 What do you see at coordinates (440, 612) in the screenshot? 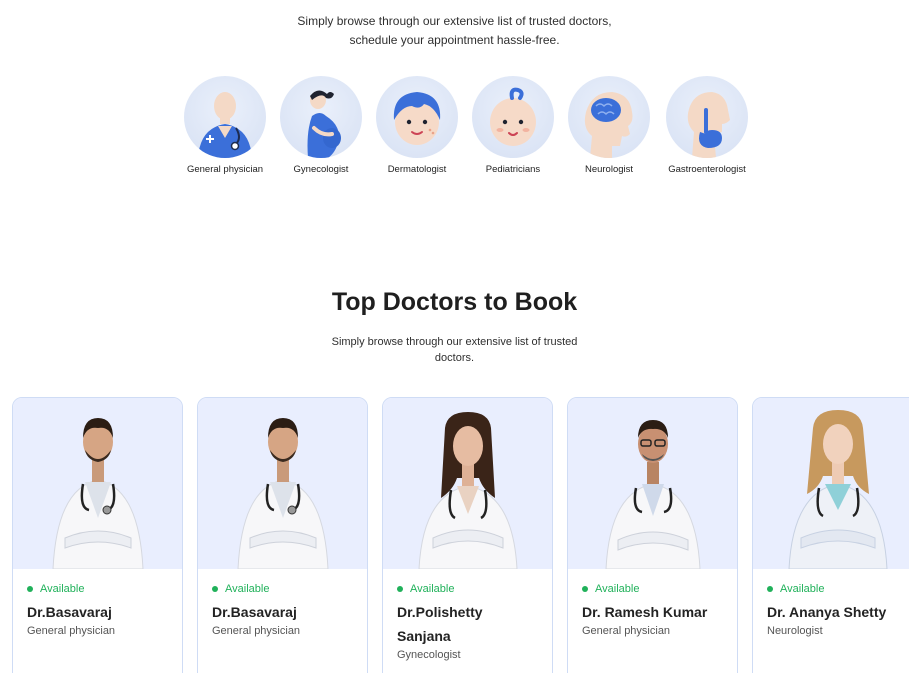
I see `doctor-name-line-1: Dr.Polishetty` at bounding box center [440, 612].